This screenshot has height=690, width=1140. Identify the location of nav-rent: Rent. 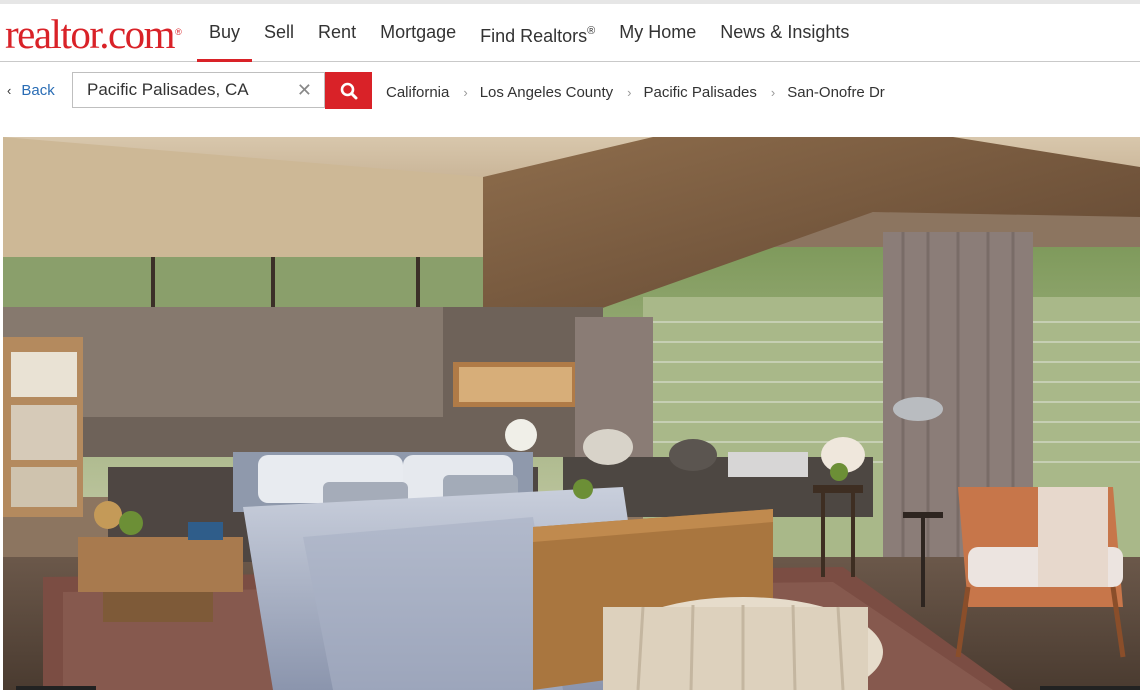
(337, 32).